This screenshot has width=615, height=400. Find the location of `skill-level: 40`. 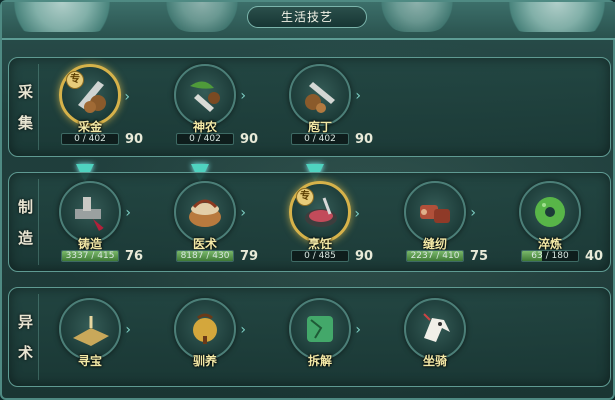

skill-level: 40 is located at coordinates (594, 256).